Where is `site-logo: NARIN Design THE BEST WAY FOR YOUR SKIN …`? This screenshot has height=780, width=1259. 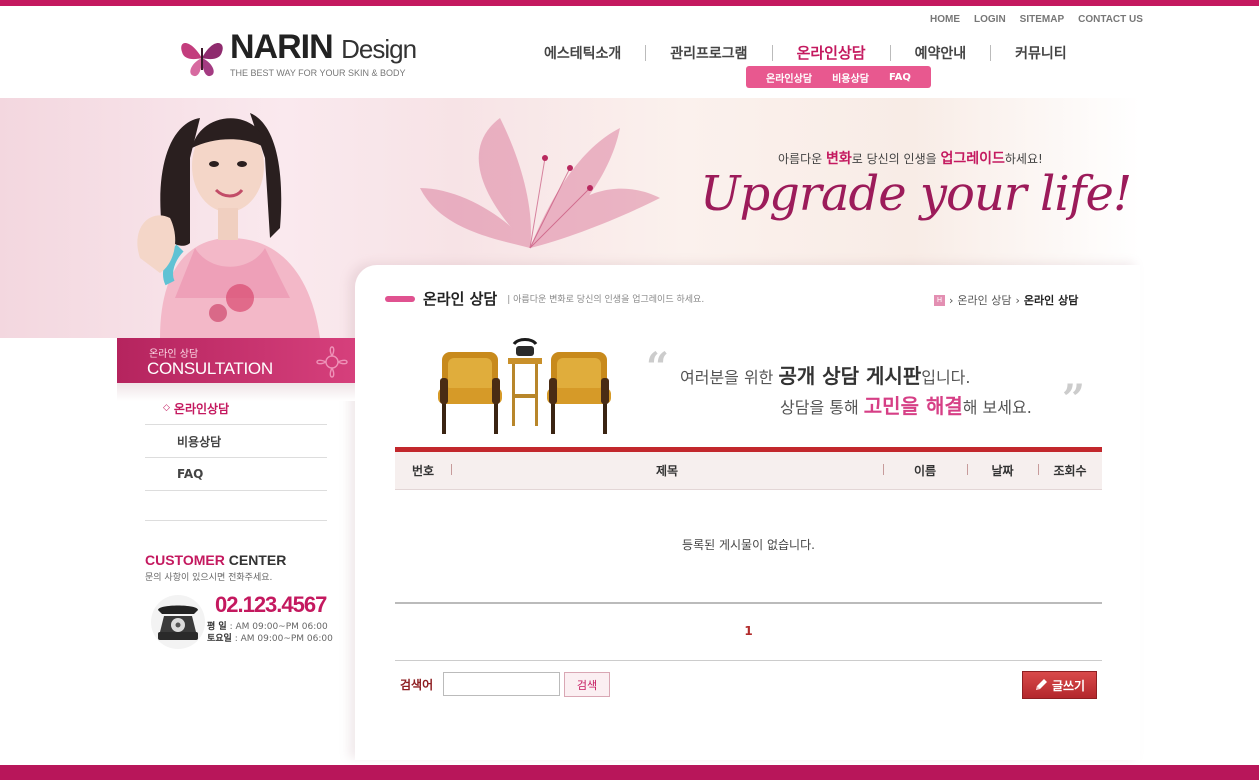 site-logo: NARIN Design THE BEST WAY FOR YOUR SKIN … is located at coordinates (300, 56).